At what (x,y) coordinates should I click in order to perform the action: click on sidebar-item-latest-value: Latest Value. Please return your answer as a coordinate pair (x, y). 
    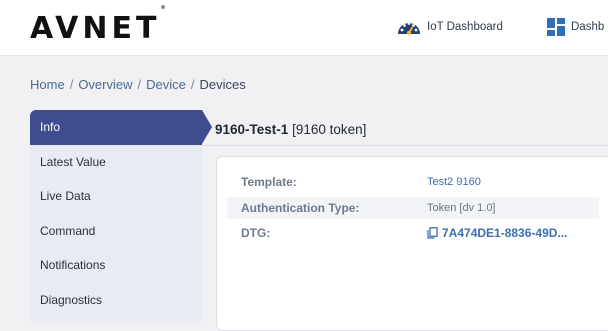
    Looking at the image, I should click on (116, 162).